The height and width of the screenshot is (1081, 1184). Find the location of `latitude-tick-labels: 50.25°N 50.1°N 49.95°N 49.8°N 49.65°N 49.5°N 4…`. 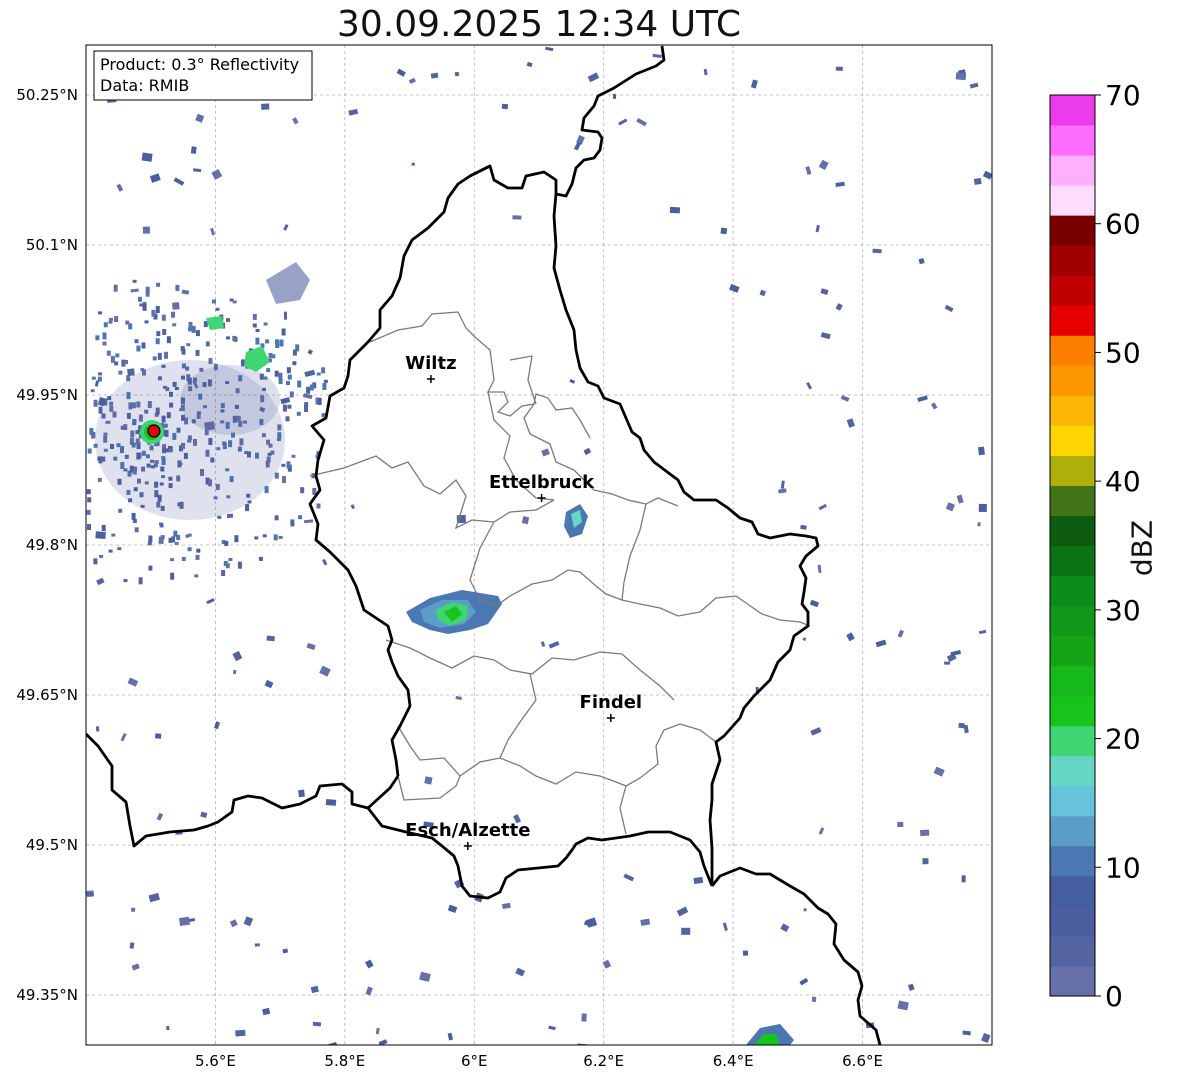

latitude-tick-labels: 50.25°N 50.1°N 49.95°N 49.8°N 49.65°N 49.5°N 4… is located at coordinates (47, 545).